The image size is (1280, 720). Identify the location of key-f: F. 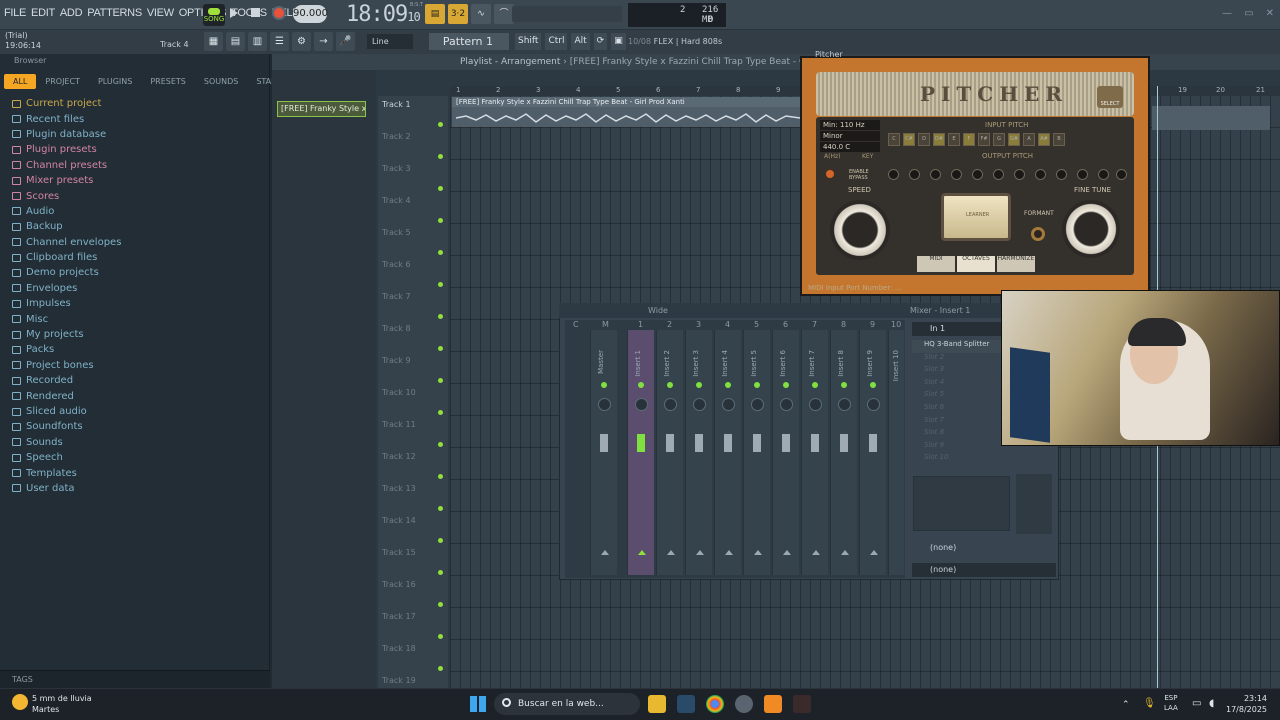
(969, 139).